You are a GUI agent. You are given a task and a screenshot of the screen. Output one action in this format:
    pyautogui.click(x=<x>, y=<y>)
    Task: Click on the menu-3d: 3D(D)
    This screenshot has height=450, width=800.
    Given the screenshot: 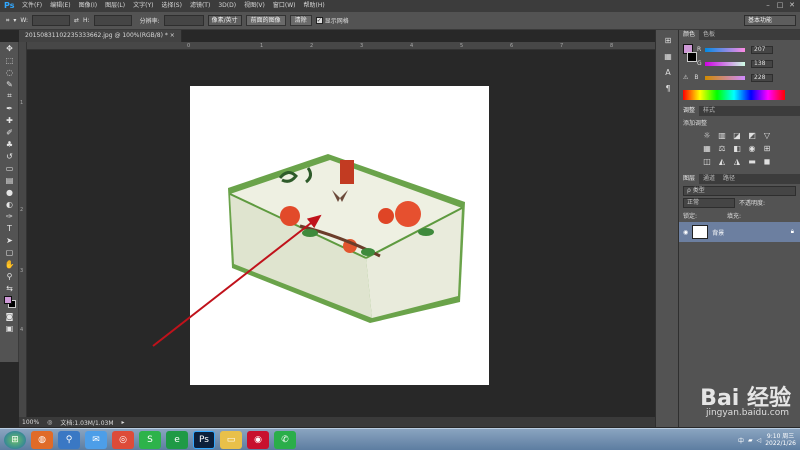 What is the action you would take?
    pyautogui.click(x=227, y=6)
    